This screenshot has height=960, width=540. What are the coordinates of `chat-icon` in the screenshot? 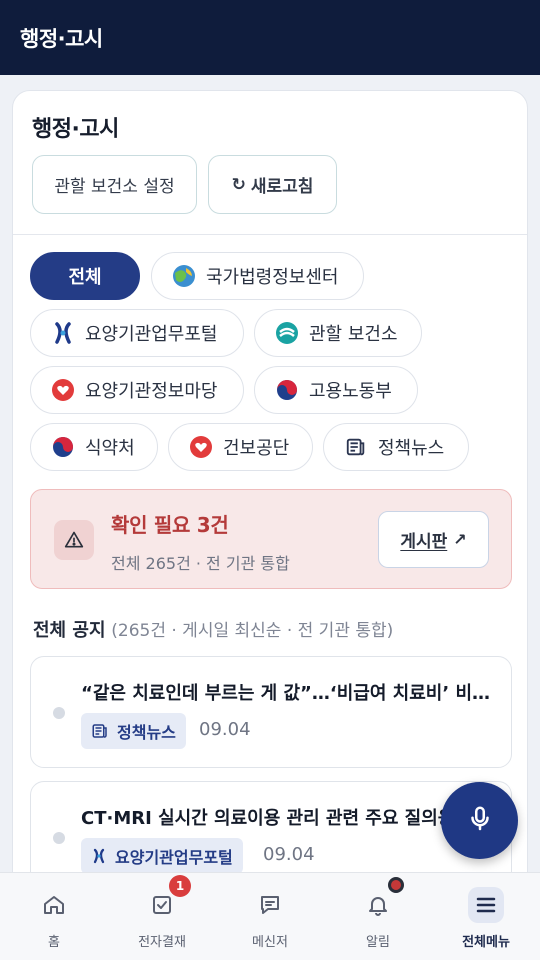 It's located at (270, 905).